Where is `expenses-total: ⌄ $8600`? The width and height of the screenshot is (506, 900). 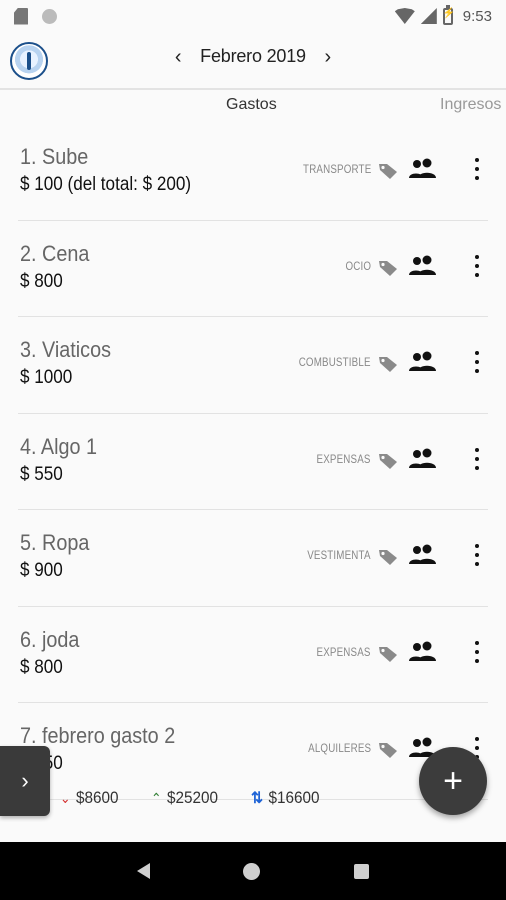
expenses-total: ⌄ $8600 is located at coordinates (89, 798).